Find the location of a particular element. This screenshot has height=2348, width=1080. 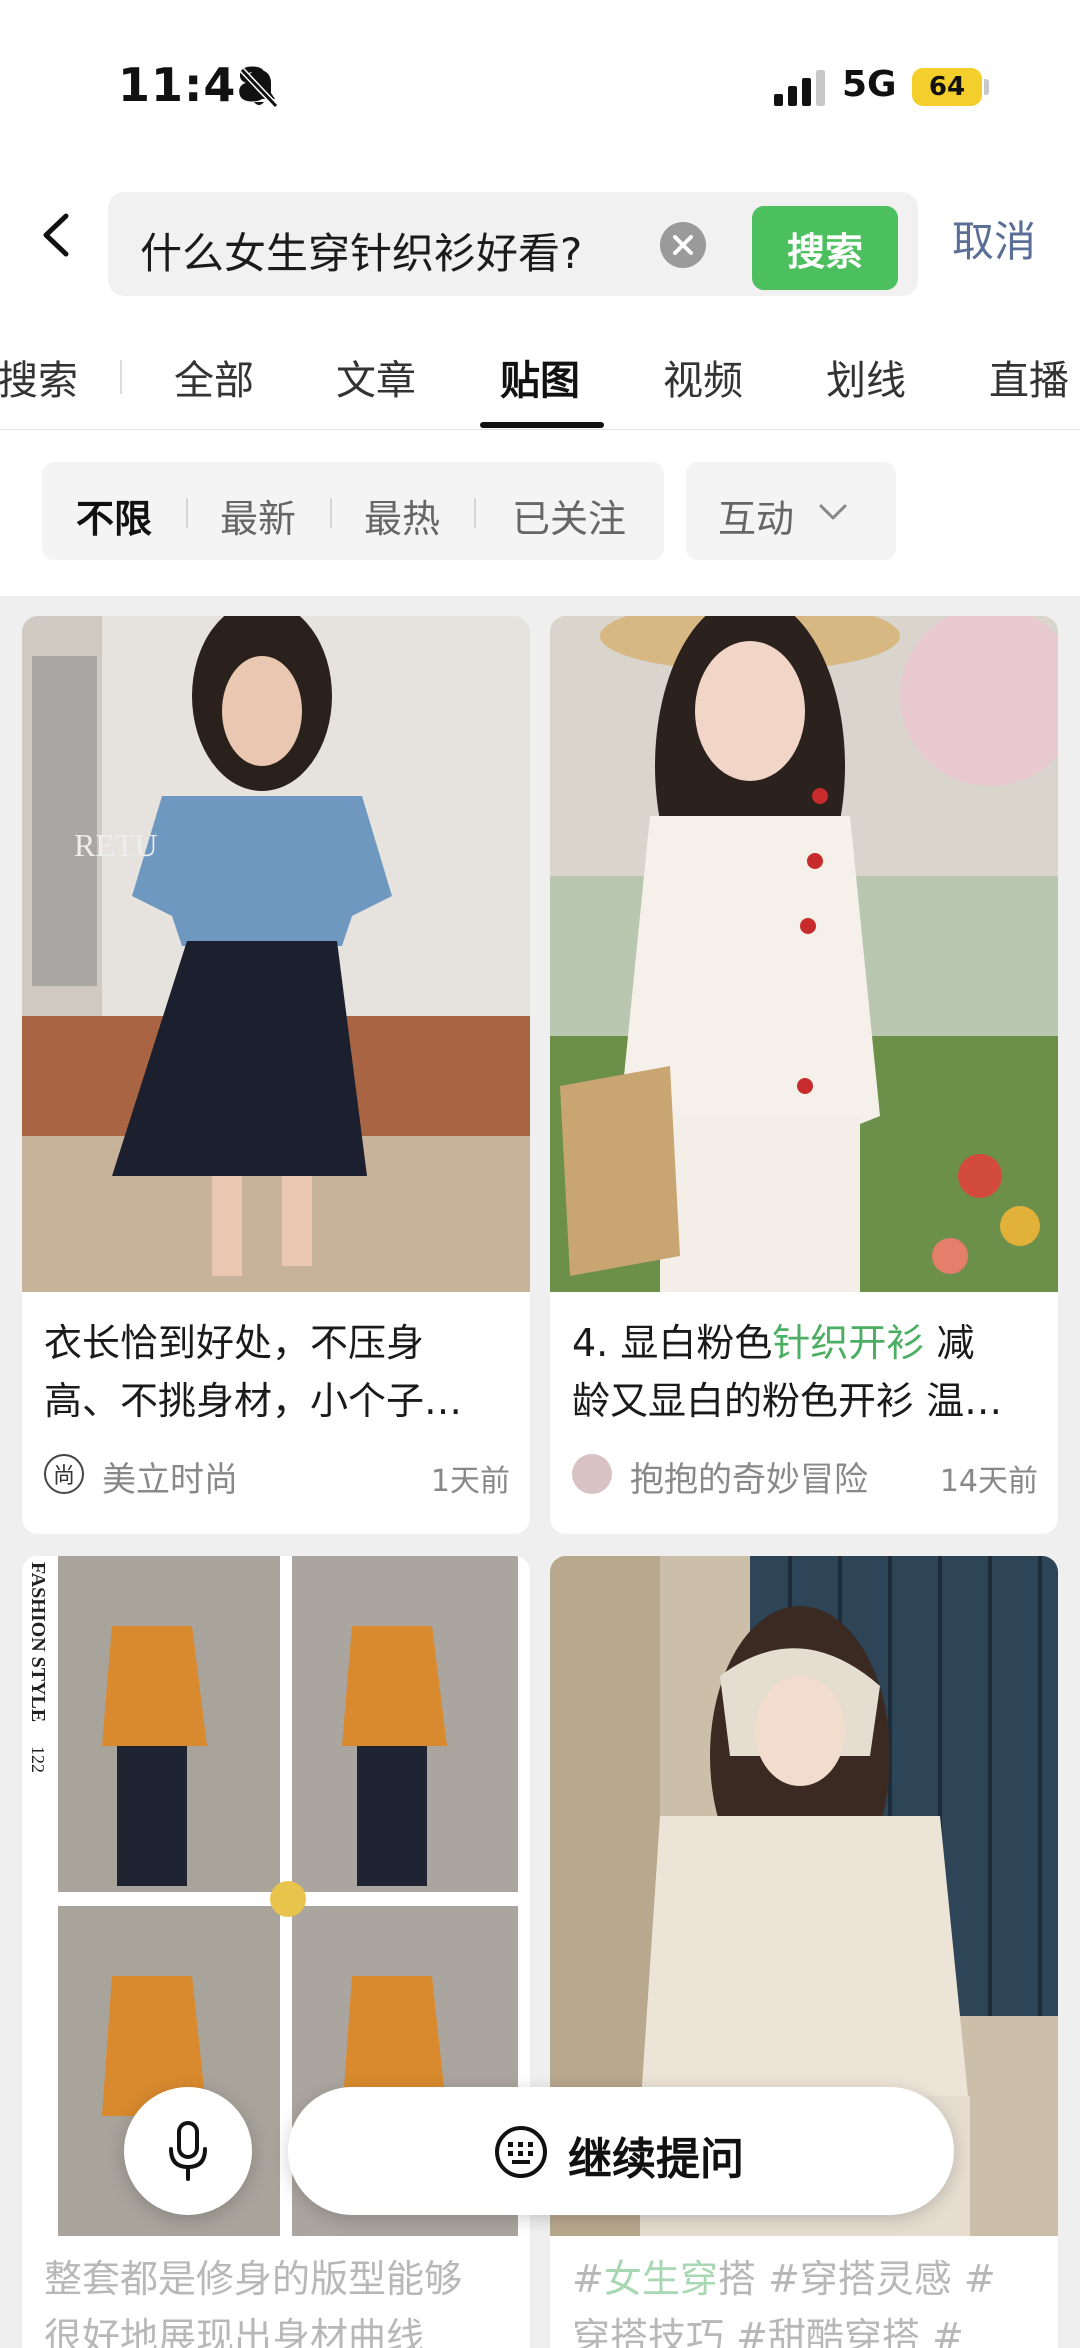

post-title: #女生穿搭 #穿搭灵感 # 穿搭技巧 #甜酷穿搭 # is located at coordinates (805, 2299).